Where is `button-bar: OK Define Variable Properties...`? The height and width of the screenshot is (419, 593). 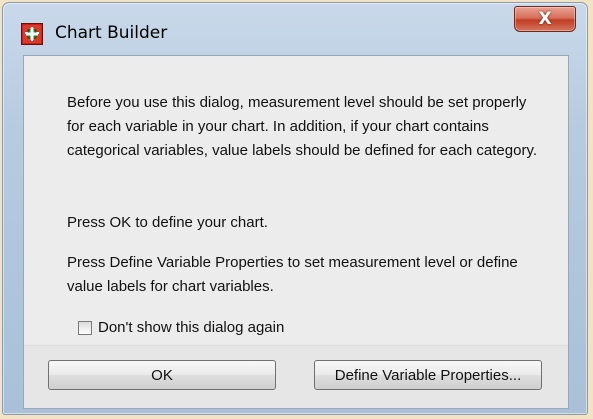 button-bar: OK Define Variable Properties... is located at coordinates (296, 376).